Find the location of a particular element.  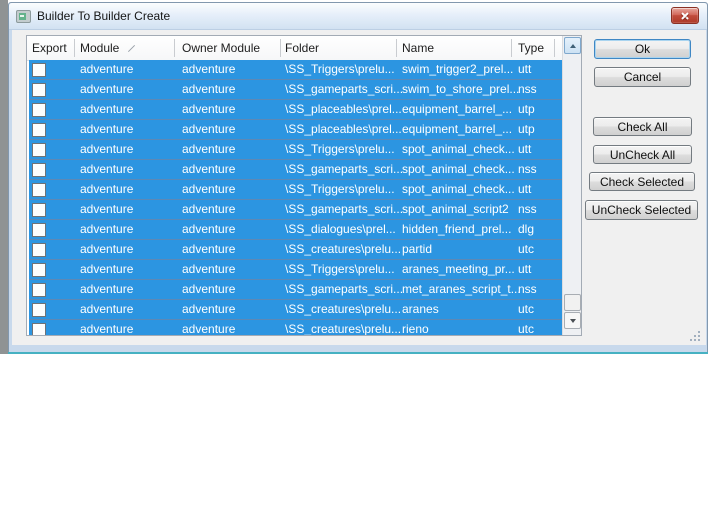

scroll-up-button is located at coordinates (572, 45).